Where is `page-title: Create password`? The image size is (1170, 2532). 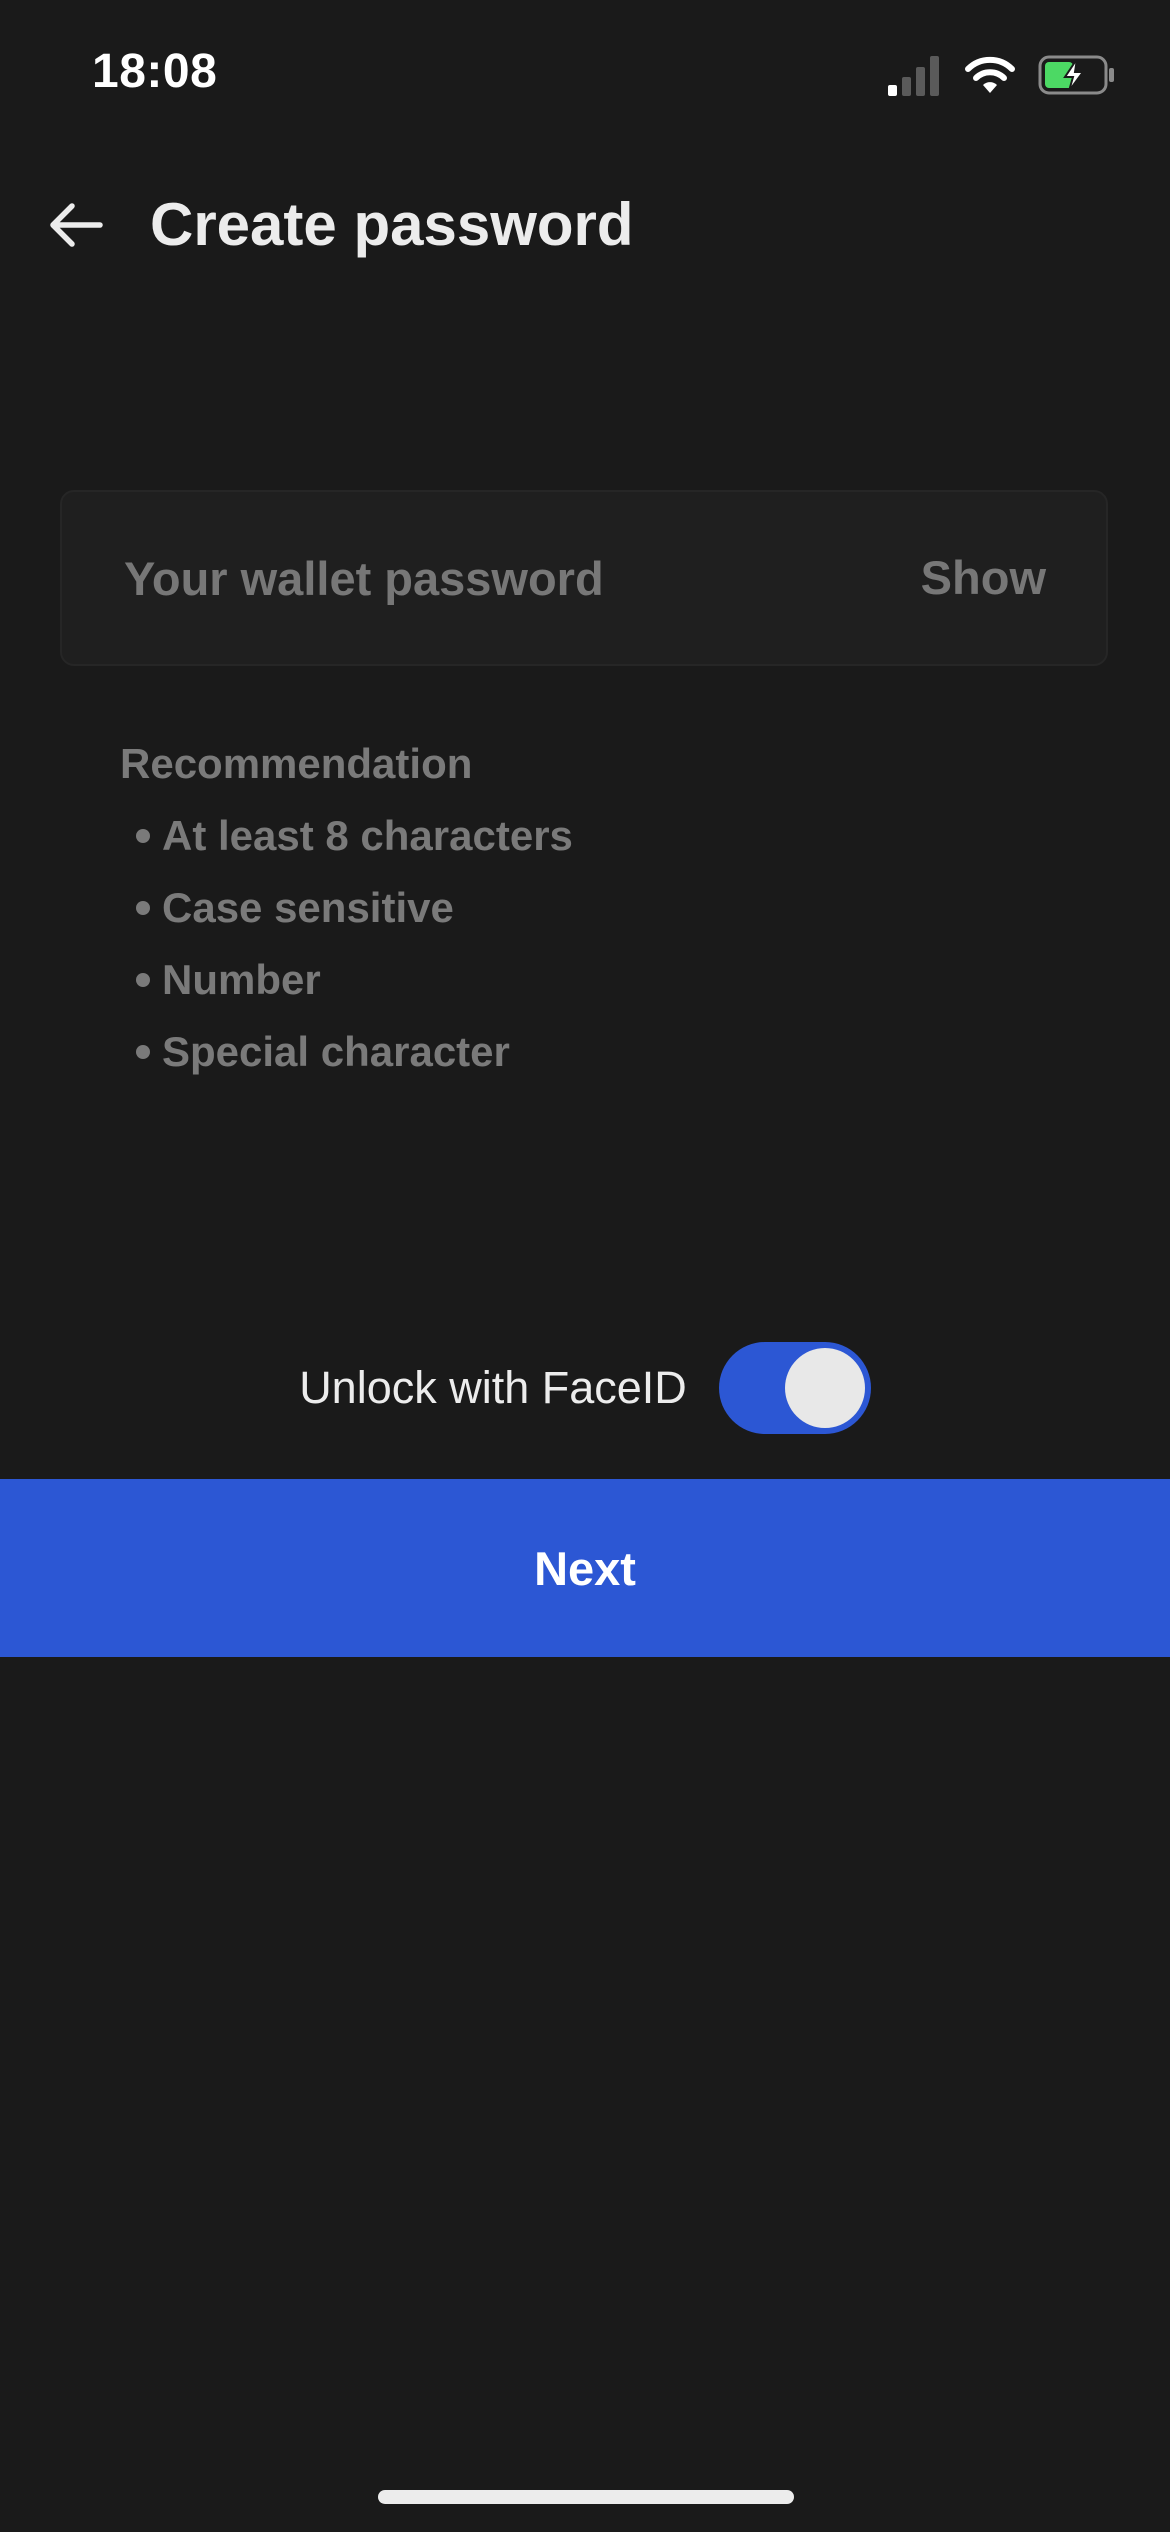
page-title: Create password is located at coordinates (392, 224).